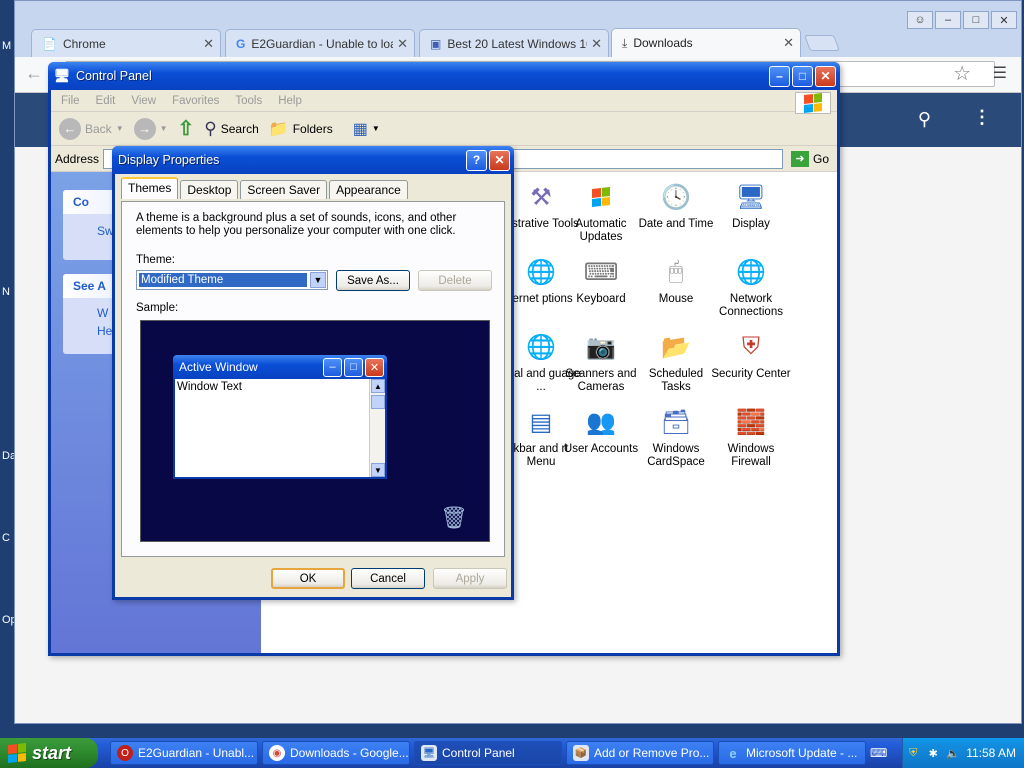  I want to click on clock: 11:58 AM, so click(991, 753).